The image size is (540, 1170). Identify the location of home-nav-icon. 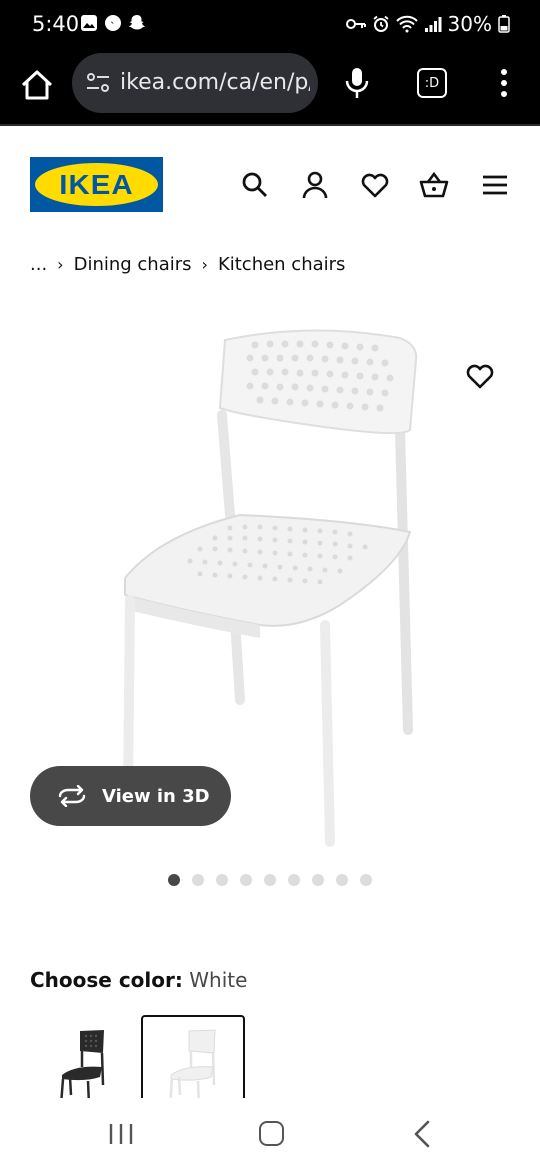
(271, 1133).